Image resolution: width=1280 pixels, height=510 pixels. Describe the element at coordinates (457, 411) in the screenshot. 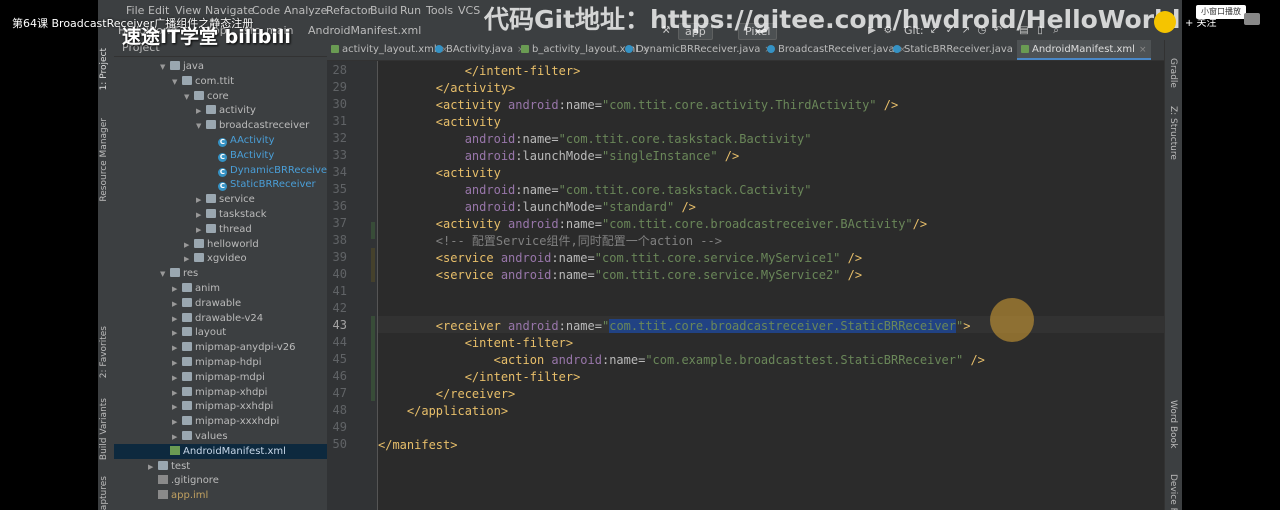

I see `code-token: </application>` at that location.